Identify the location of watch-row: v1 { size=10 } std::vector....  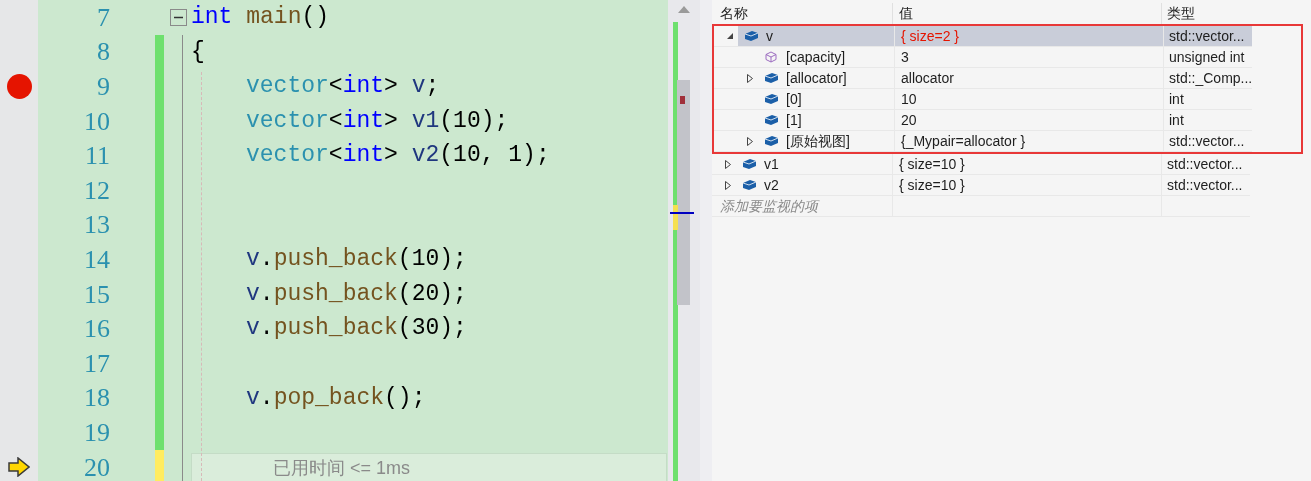
(981, 164).